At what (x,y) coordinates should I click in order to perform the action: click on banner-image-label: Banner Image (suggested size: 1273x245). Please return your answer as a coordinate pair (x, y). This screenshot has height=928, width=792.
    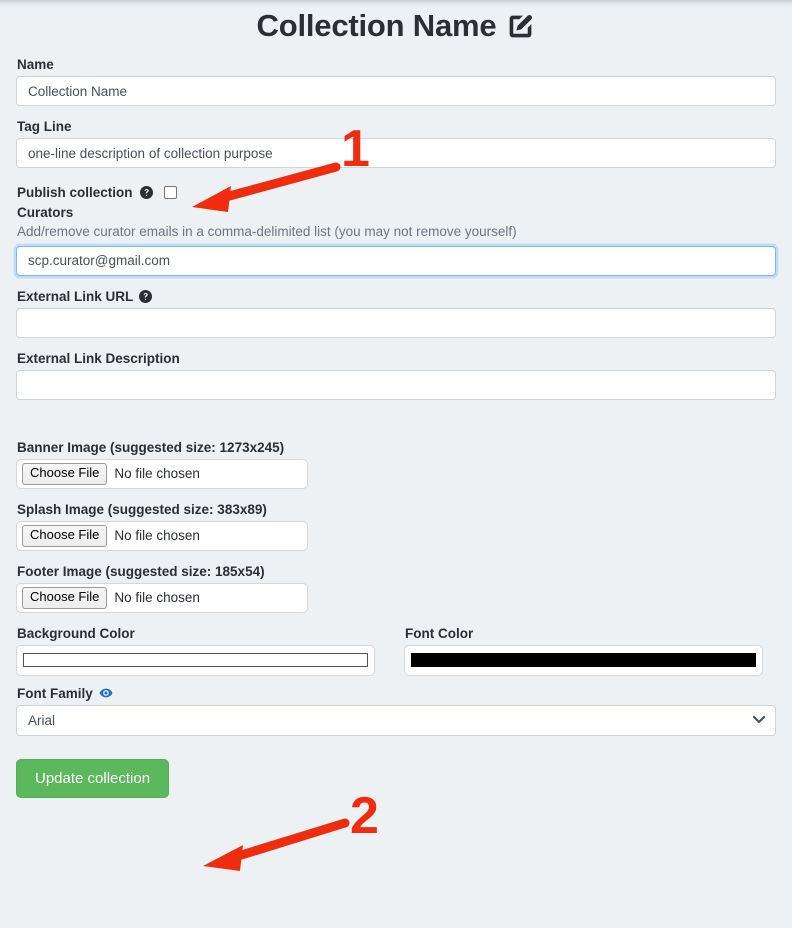
    Looking at the image, I should click on (151, 447).